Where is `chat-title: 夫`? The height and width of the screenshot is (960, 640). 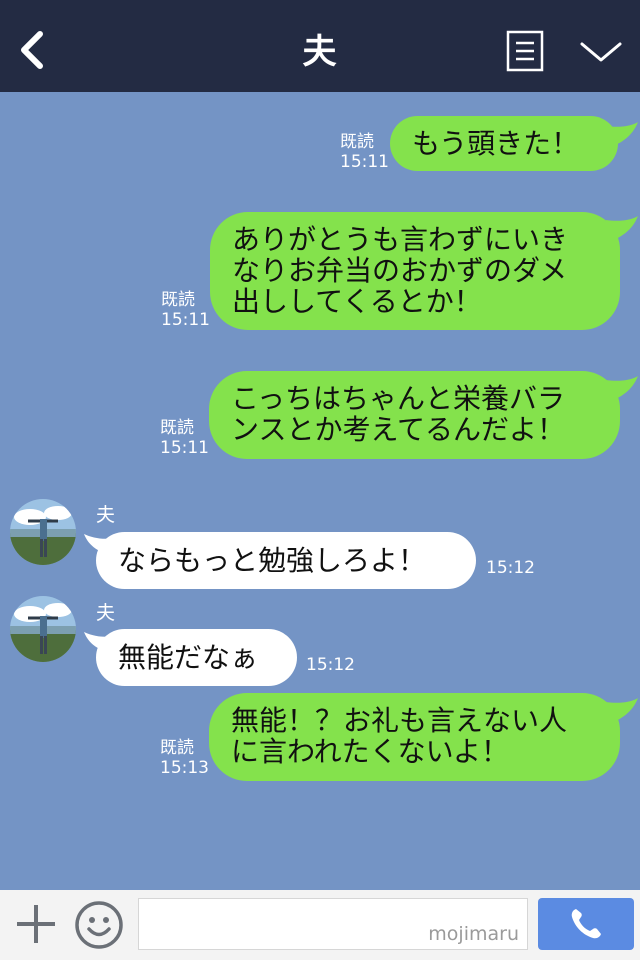
chat-title: 夫 is located at coordinates (320, 52).